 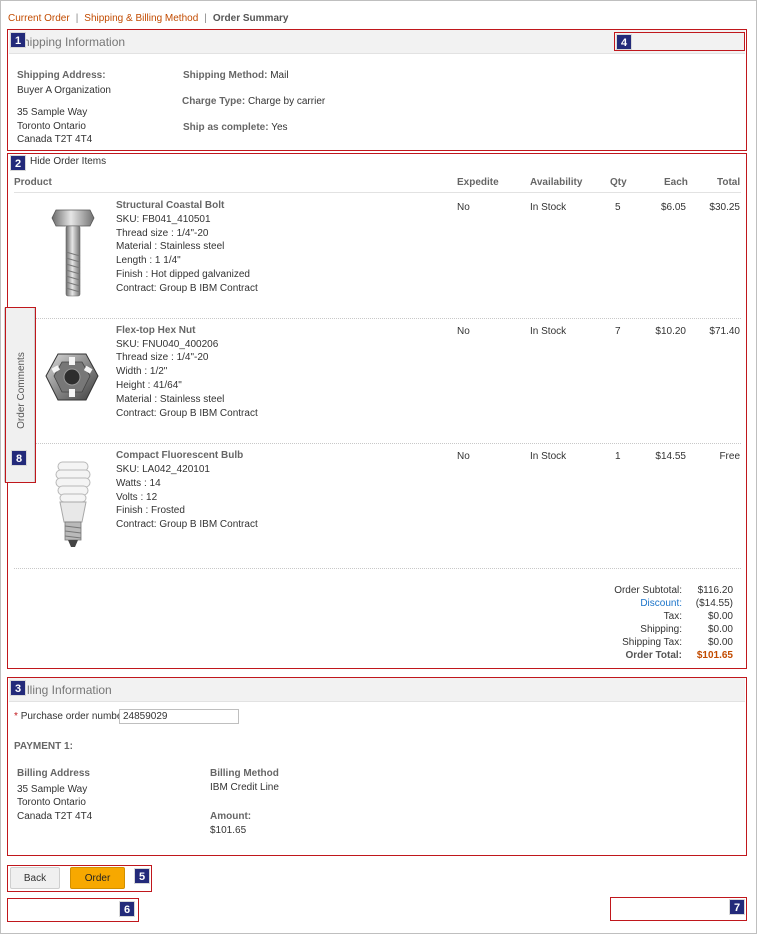 What do you see at coordinates (618, 182) in the screenshot?
I see `column-header-qty: Qty` at bounding box center [618, 182].